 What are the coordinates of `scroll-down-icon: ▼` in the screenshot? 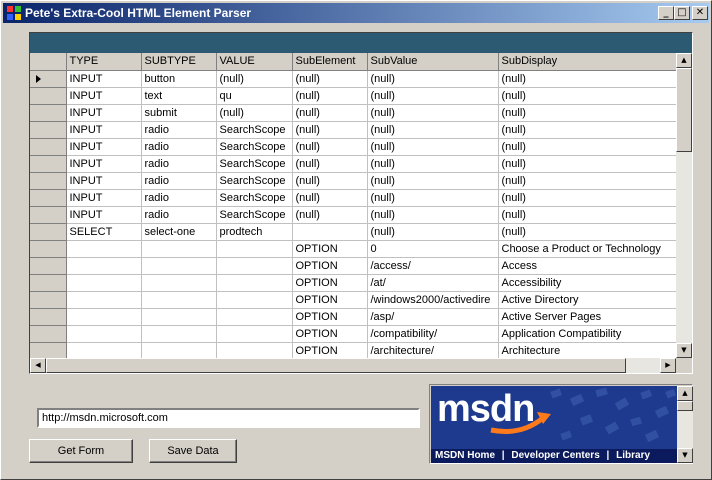 It's located at (684, 350).